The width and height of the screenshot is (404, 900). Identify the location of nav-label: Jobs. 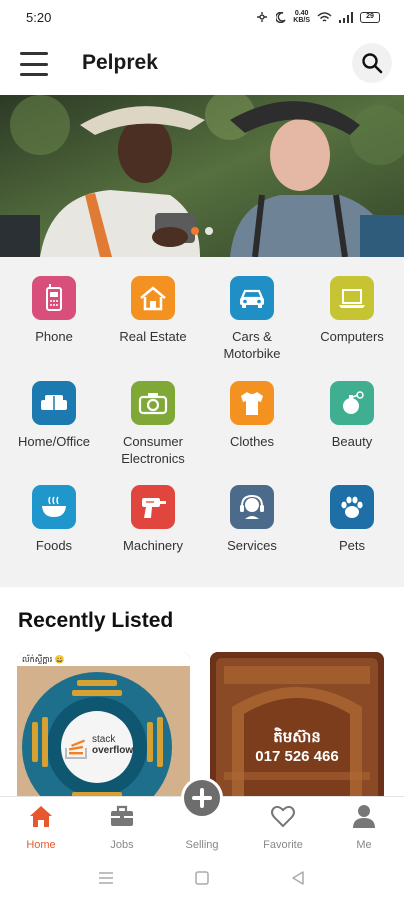
(122, 845).